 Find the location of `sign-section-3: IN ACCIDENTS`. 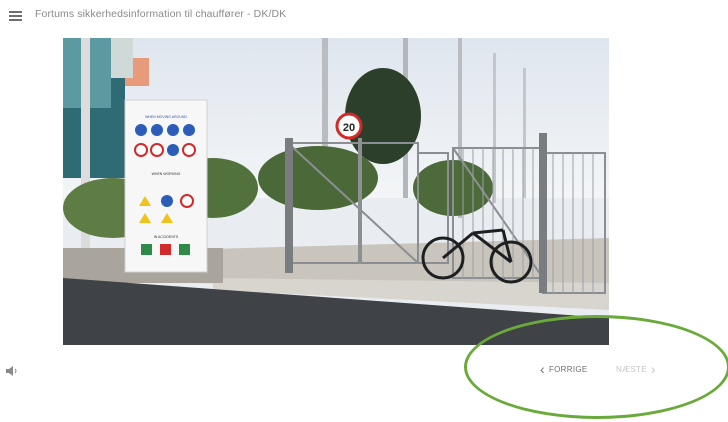

sign-section-3: IN ACCIDENTS is located at coordinates (166, 237).